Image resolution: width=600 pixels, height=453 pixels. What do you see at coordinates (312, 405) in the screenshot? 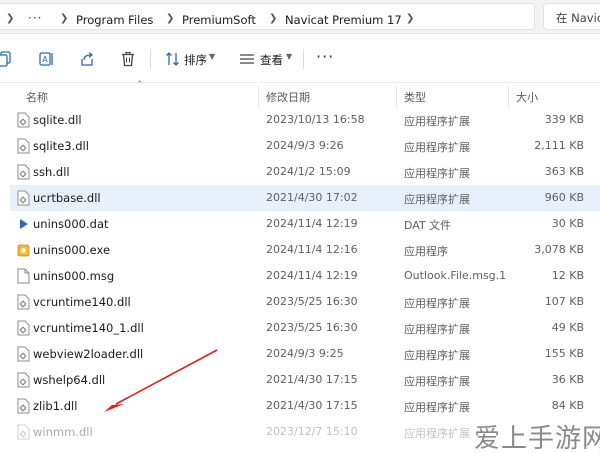
I see `file-modified: 2021/4/30 17:15` at bounding box center [312, 405].